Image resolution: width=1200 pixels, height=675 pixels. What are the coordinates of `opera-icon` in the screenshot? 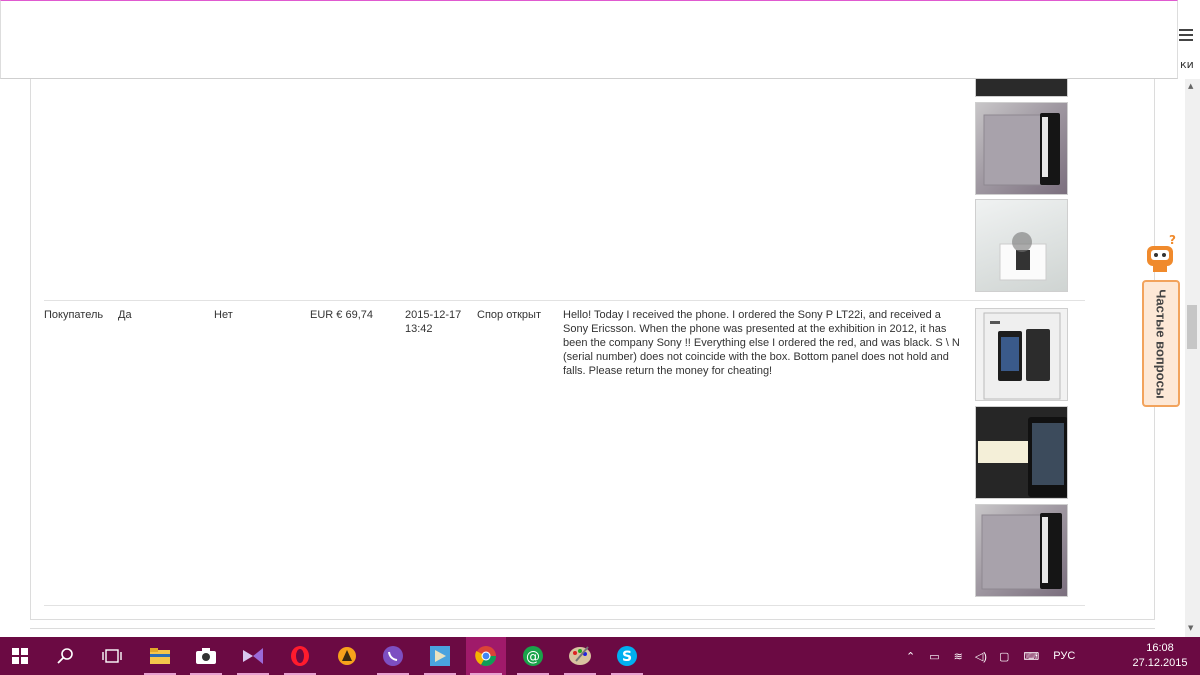 It's located at (300, 656).